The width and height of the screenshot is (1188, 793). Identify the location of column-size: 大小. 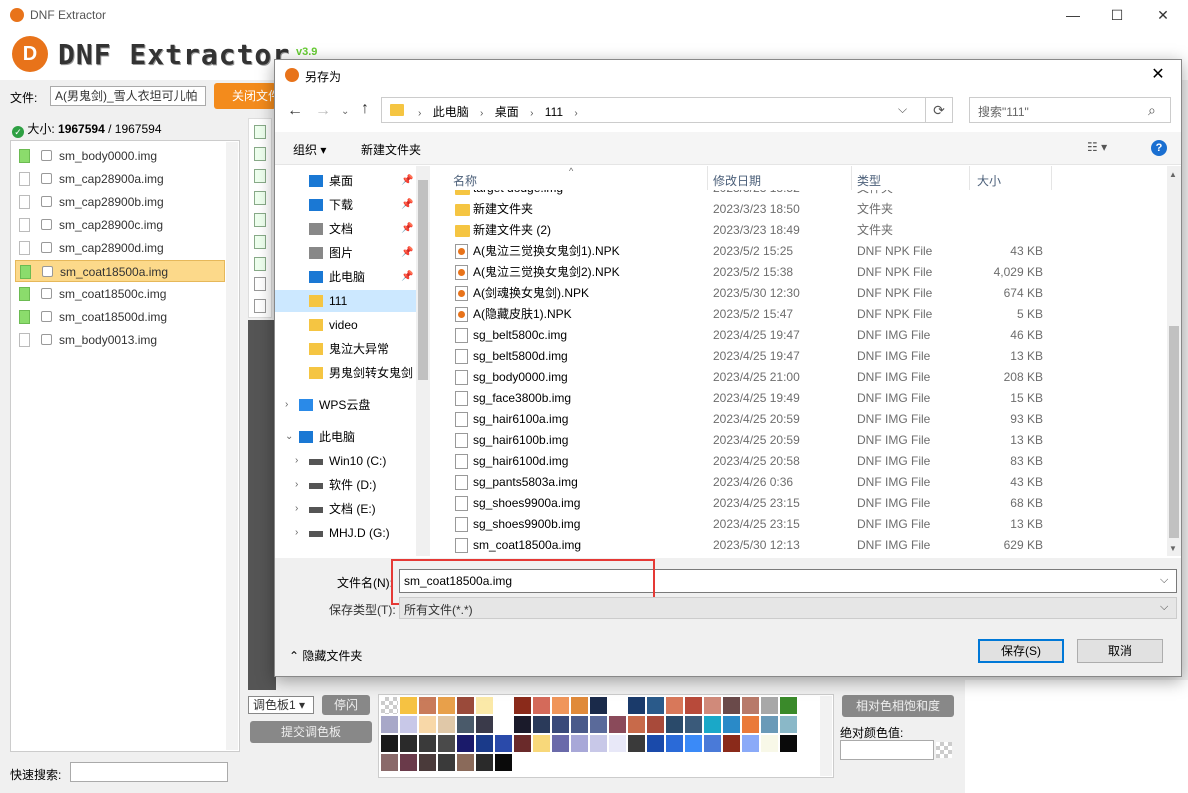
(989, 180).